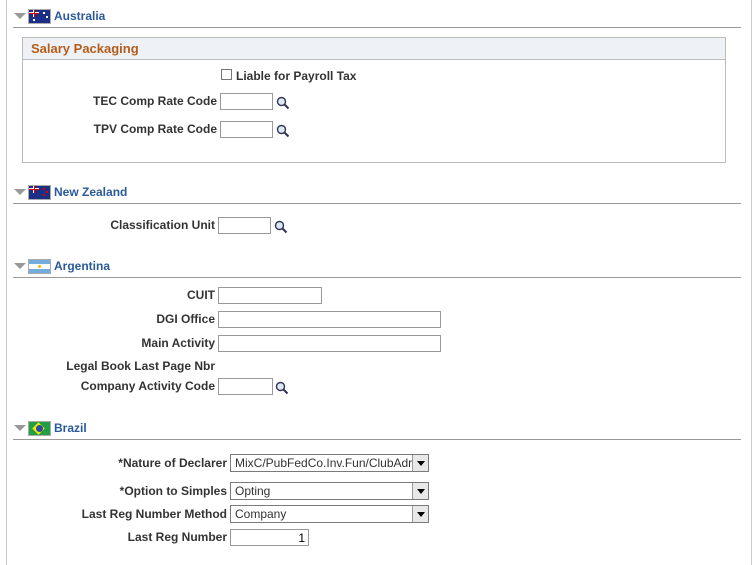 The image size is (756, 565). Describe the element at coordinates (39, 192) in the screenshot. I see `new-zealand-flag-icon` at that location.